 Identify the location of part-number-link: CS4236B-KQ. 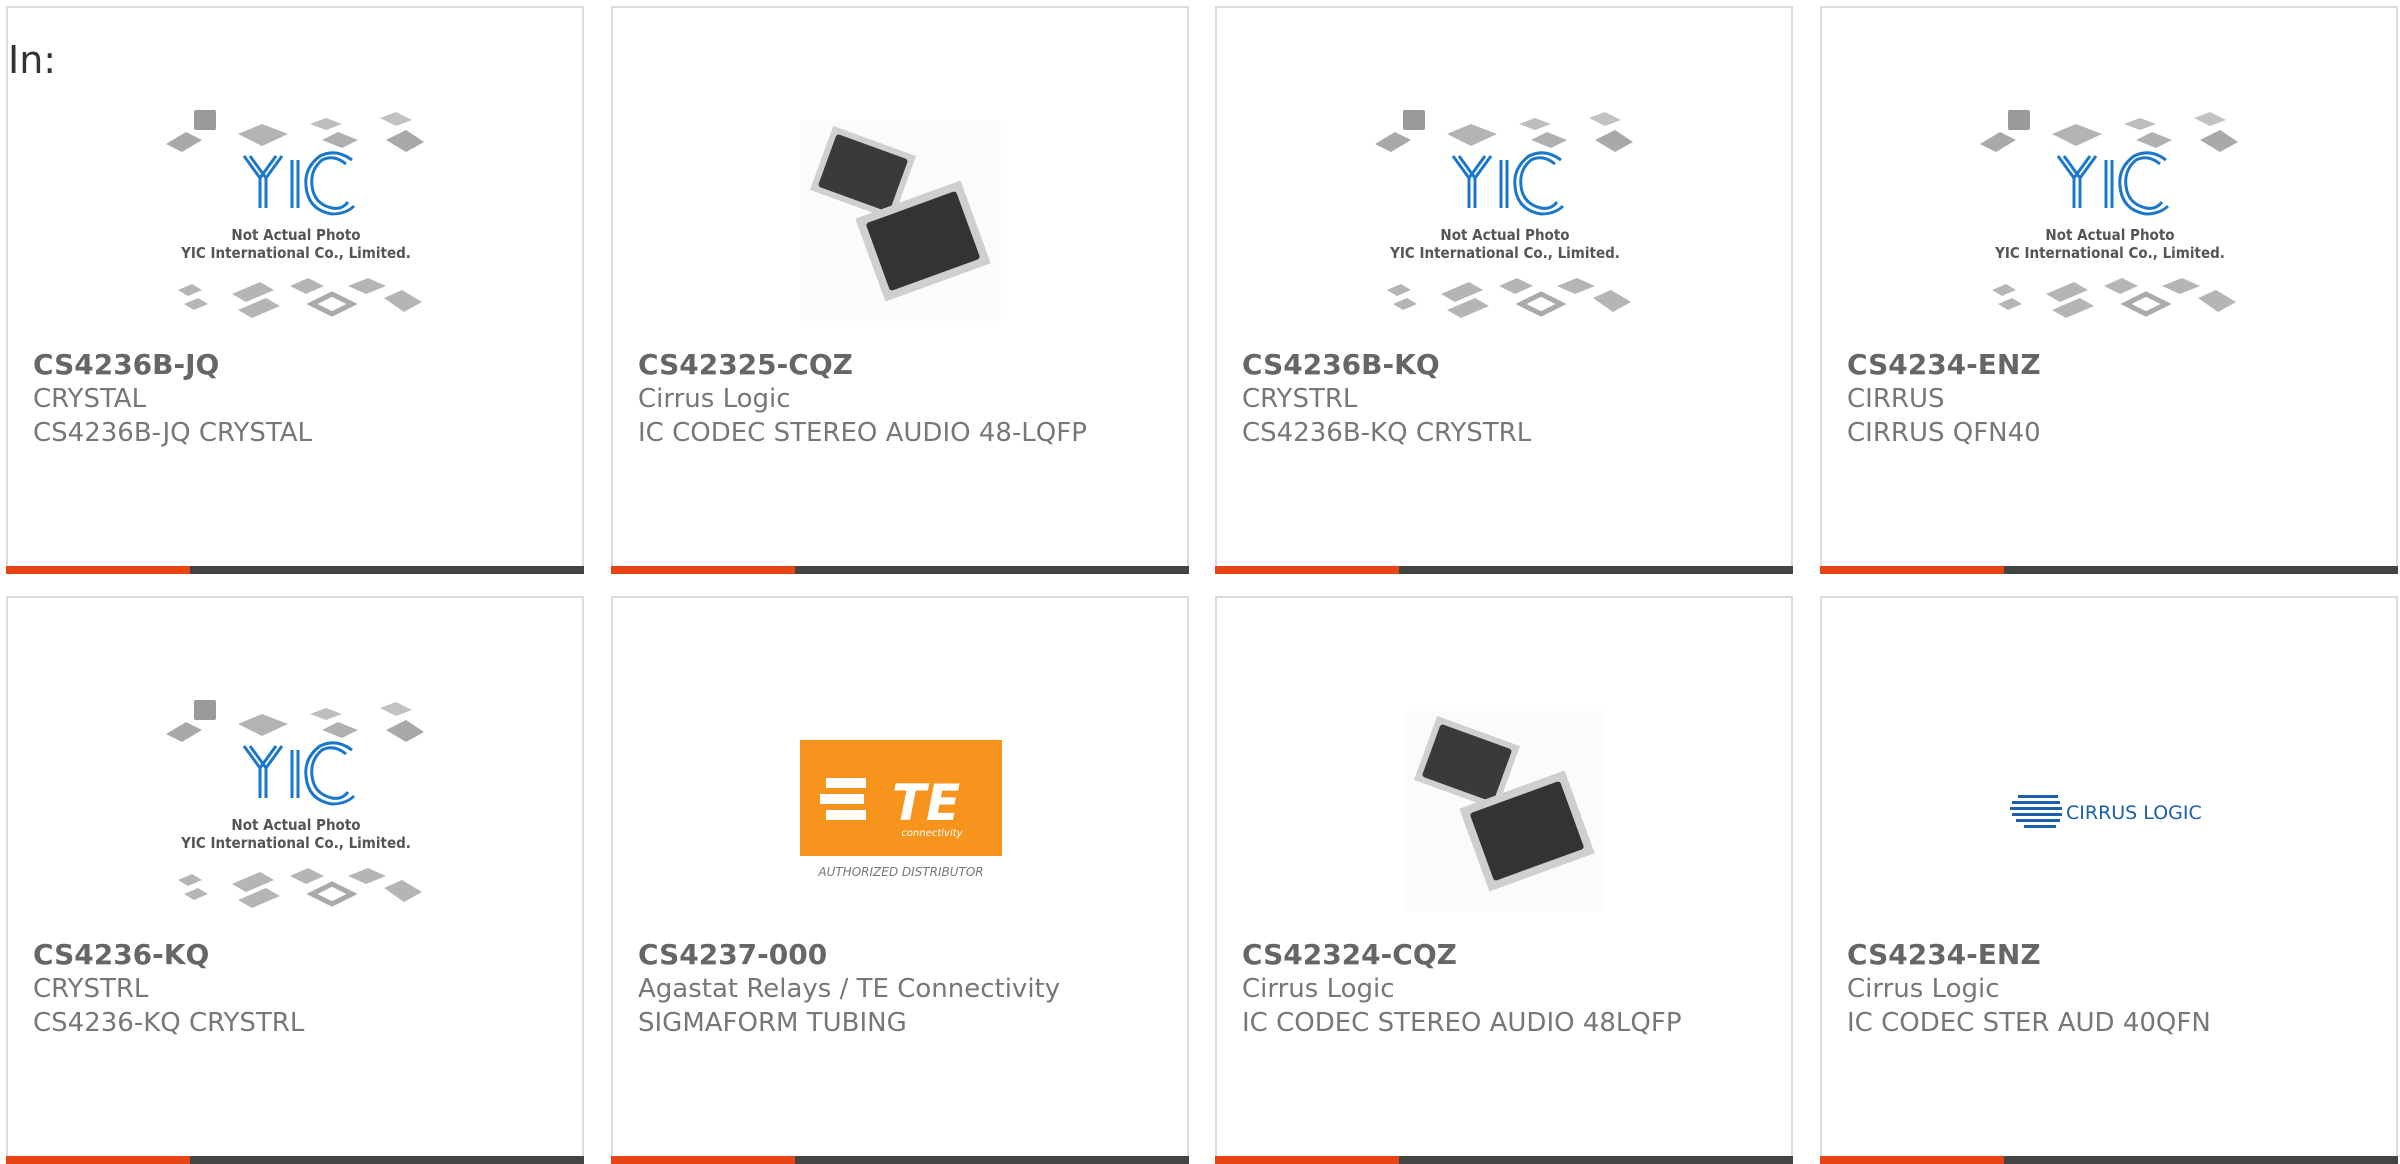
(1467, 365).